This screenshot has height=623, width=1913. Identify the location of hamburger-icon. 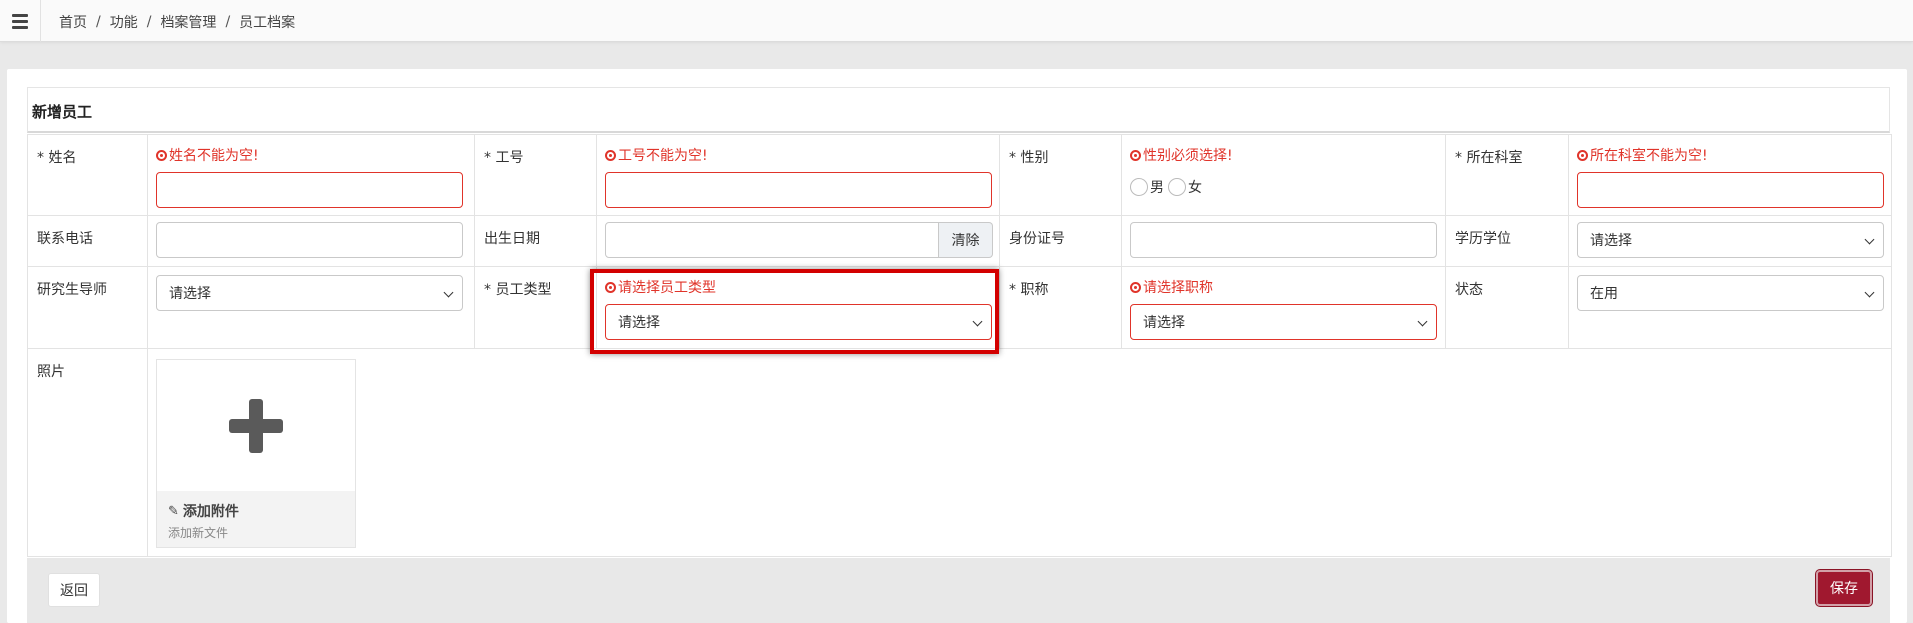
(20, 21).